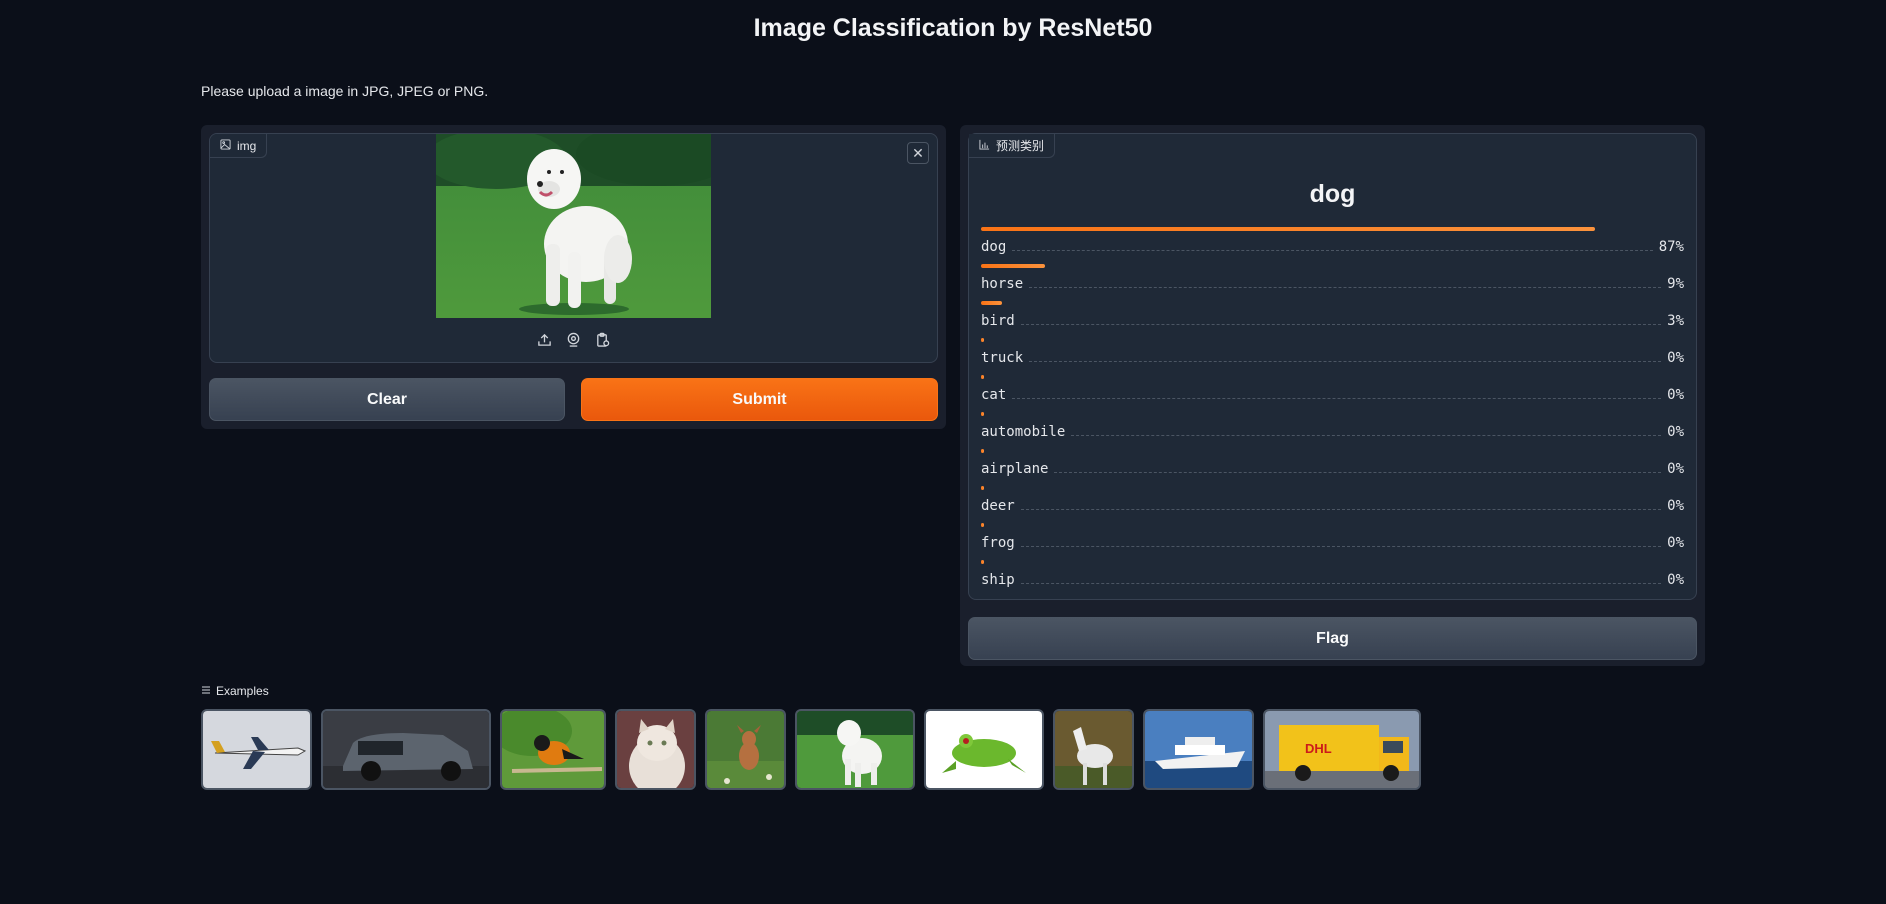  I want to click on confidence-row: automobile 0%, so click(1332, 430).